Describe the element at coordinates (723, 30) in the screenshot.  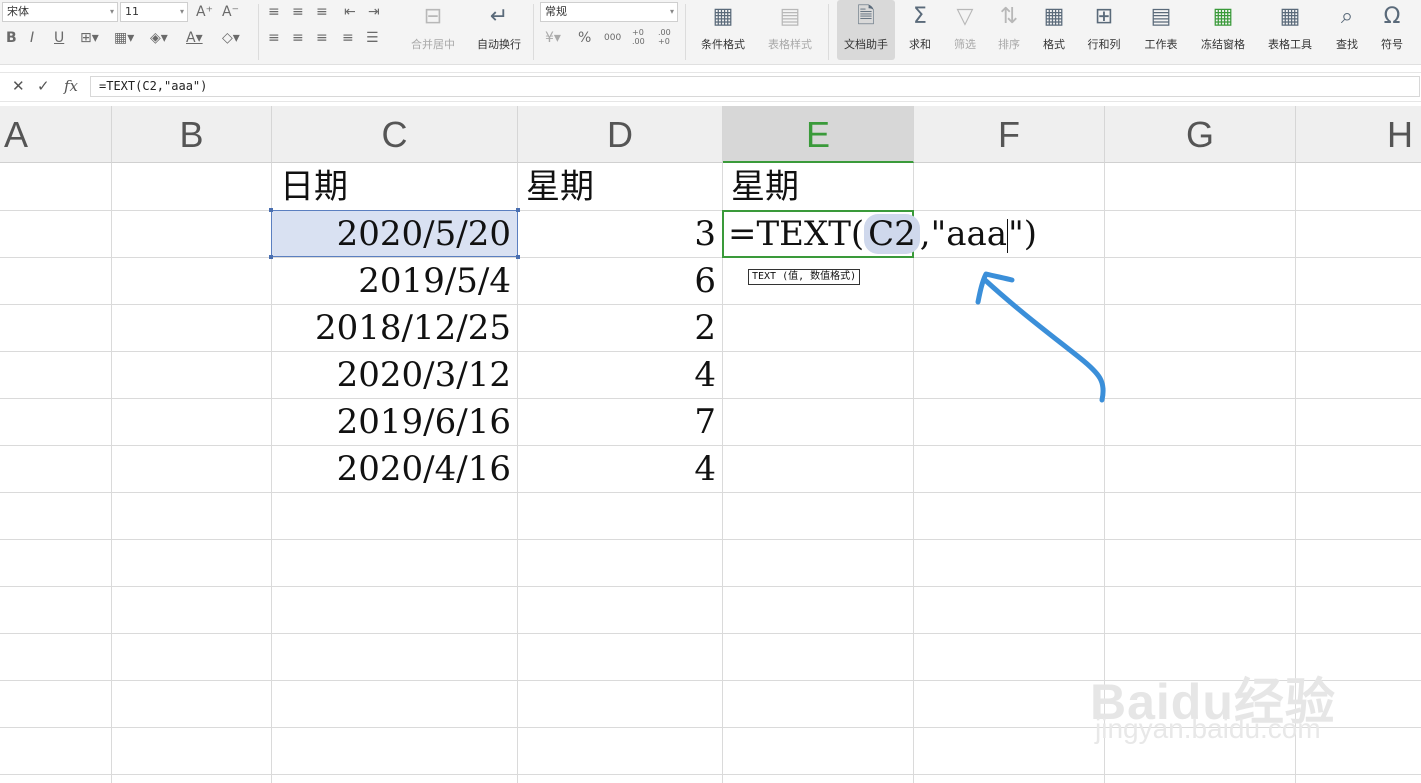
I see `conditional-format-button: ▦ 条件格式` at that location.